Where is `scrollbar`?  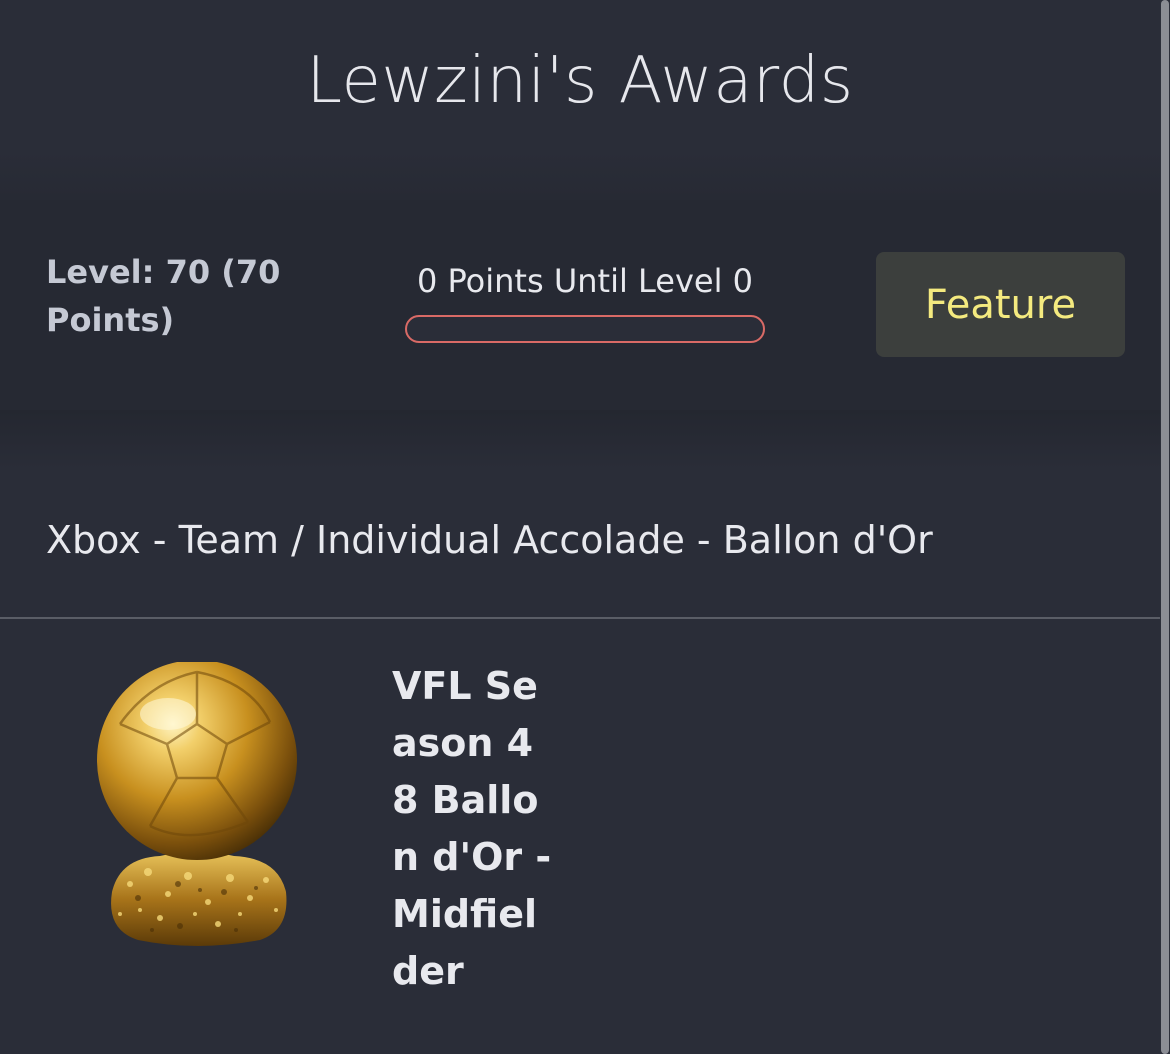
scrollbar is located at coordinates (1165, 527).